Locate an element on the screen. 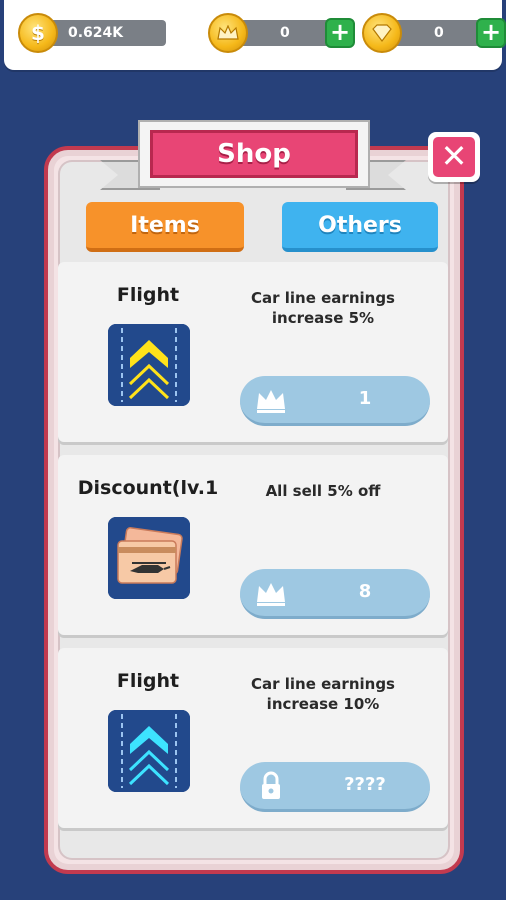 This screenshot has height=900, width=506. yellow-chevron-road-icon is located at coordinates (149, 365).